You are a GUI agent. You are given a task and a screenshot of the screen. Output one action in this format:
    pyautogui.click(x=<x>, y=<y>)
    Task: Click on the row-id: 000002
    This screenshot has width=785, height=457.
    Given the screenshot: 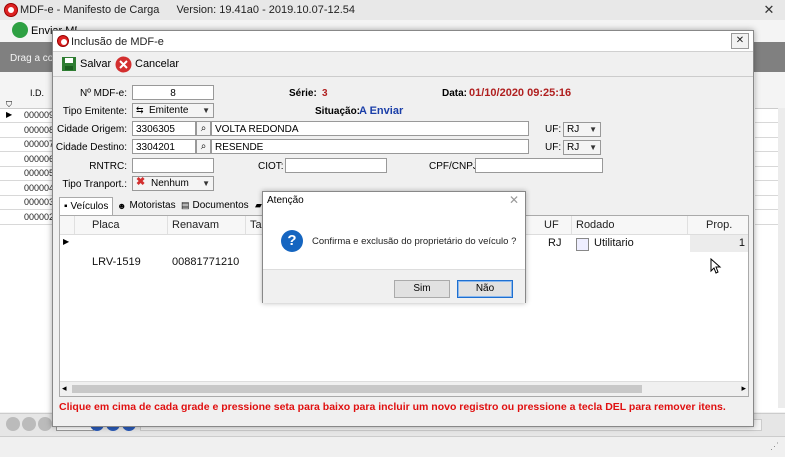 What is the action you would take?
    pyautogui.click(x=39, y=216)
    